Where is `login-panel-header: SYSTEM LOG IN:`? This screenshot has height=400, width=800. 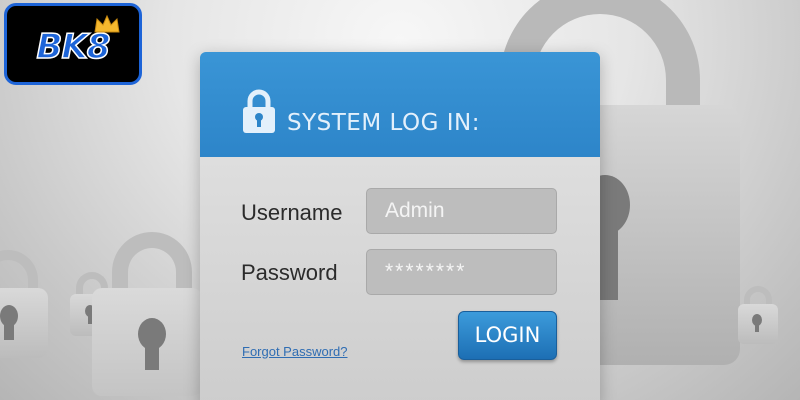 login-panel-header: SYSTEM LOG IN: is located at coordinates (400, 104).